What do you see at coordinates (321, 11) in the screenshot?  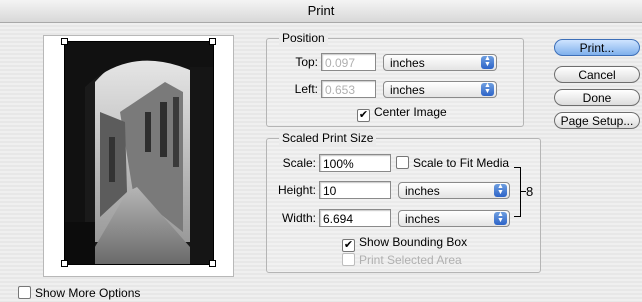 I see `window-title: Print` at bounding box center [321, 11].